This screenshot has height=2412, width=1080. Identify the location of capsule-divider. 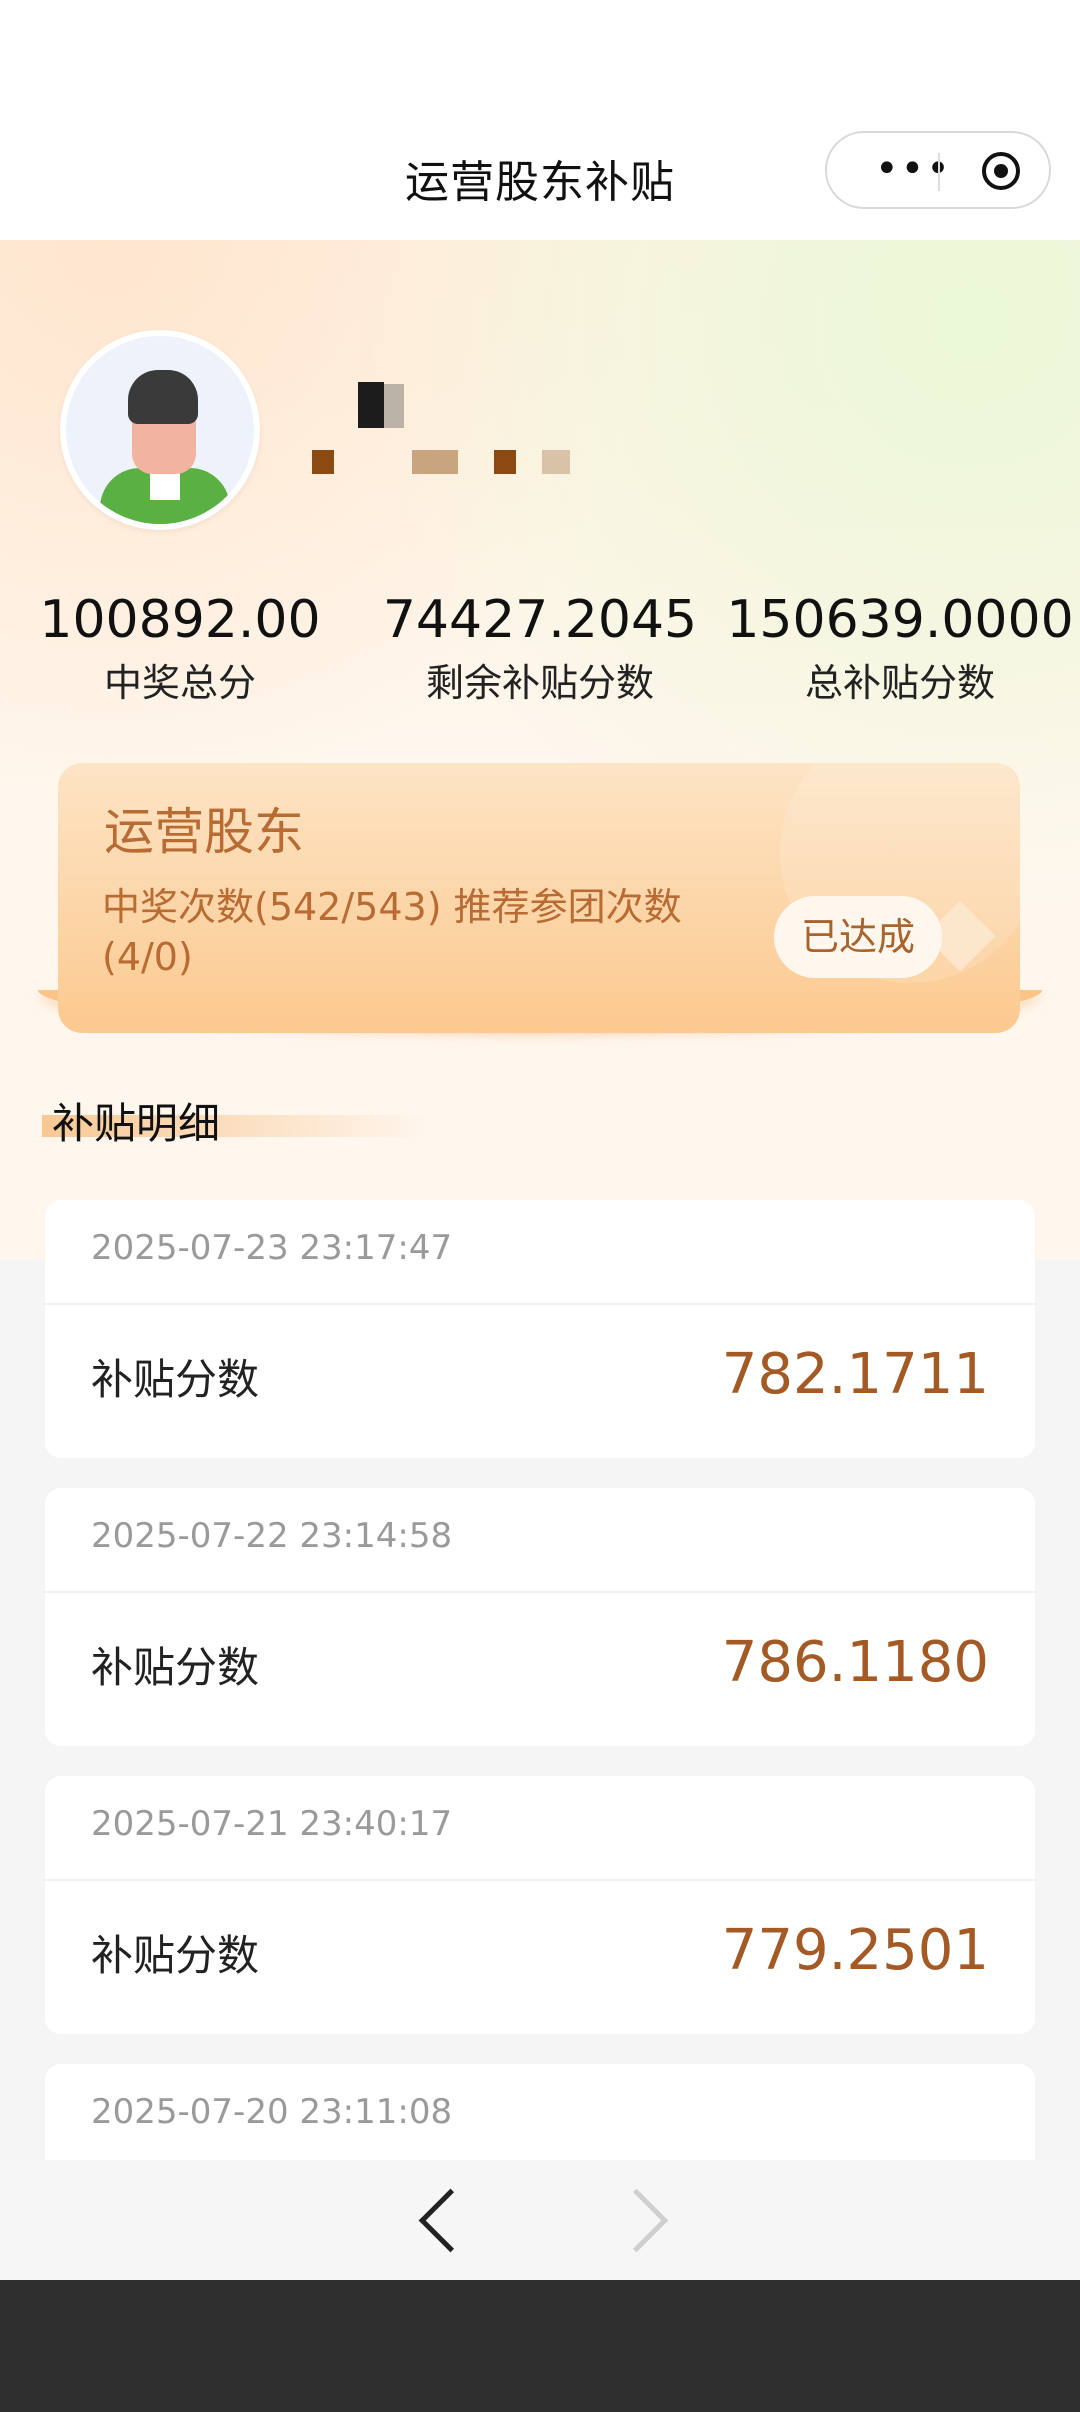
(939, 172).